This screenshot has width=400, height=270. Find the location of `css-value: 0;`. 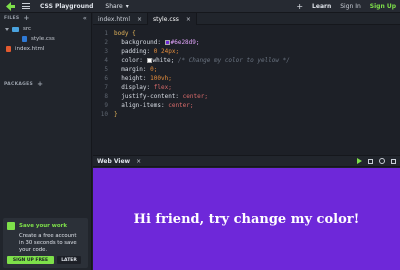

css-value: 0; is located at coordinates (154, 69).